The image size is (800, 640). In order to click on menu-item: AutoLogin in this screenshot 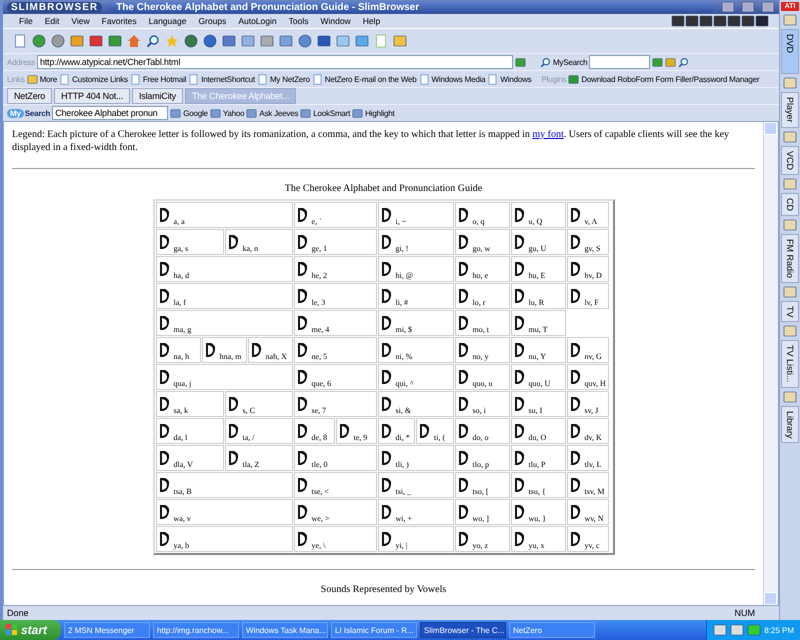, I will do `click(257, 21)`.